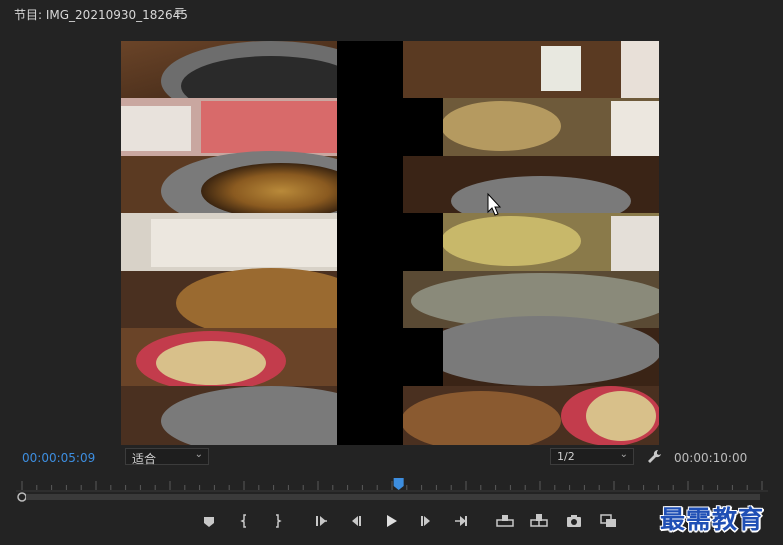 The image size is (783, 545). What do you see at coordinates (505, 521) in the screenshot?
I see `lift-icon` at bounding box center [505, 521].